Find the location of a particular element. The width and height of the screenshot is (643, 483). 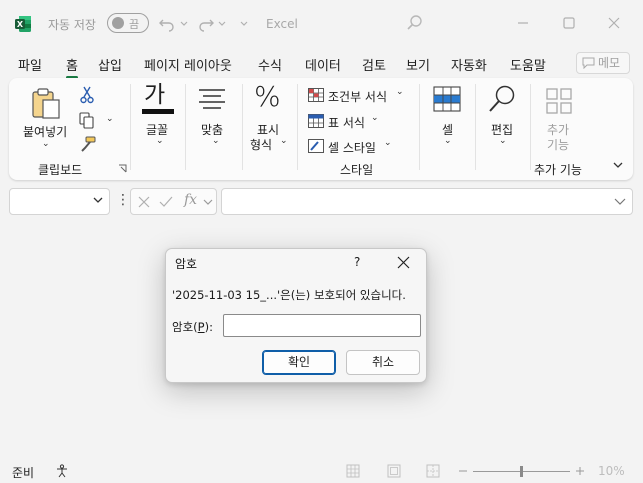

number-format-label-2: 형식 is located at coordinates (261, 144).